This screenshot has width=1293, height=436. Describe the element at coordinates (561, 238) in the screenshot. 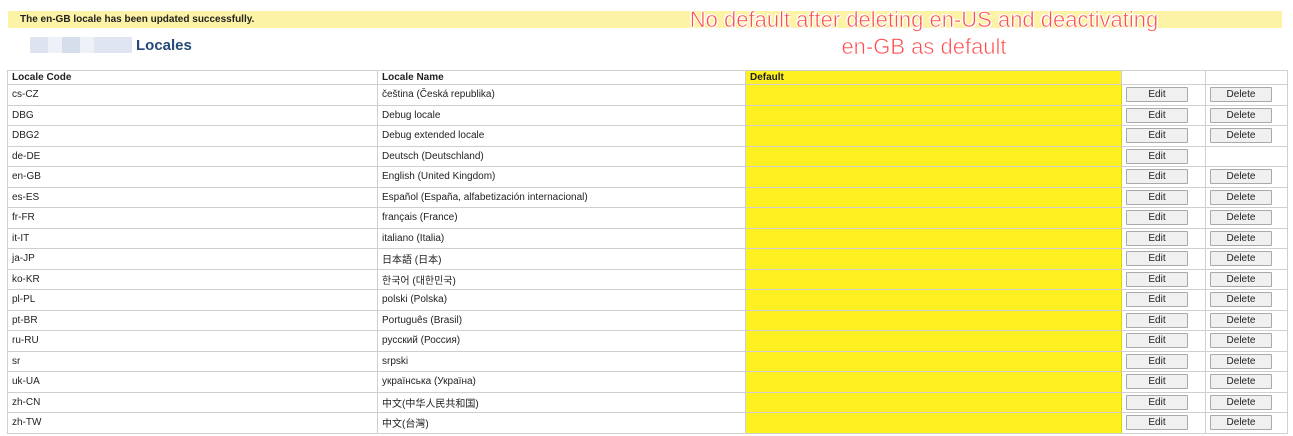

I see `locale-name: italiano (Italia)` at that location.